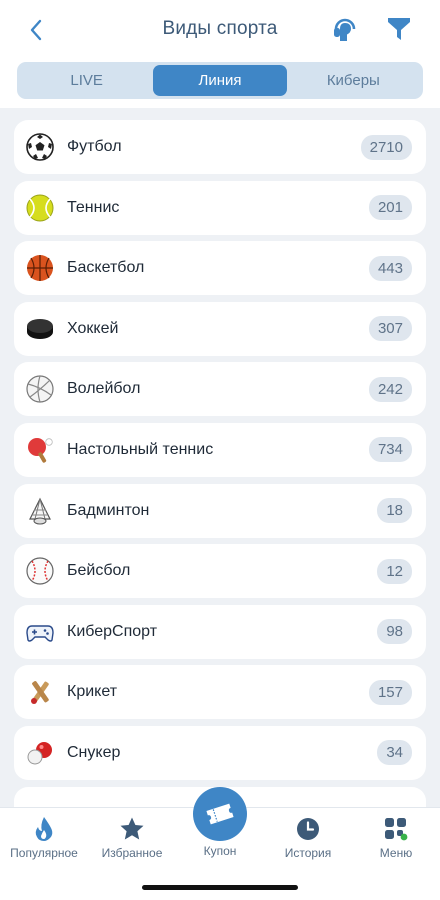  Describe the element at coordinates (220, 147) in the screenshot. I see `sport-row-football: Футбол 2710` at that location.